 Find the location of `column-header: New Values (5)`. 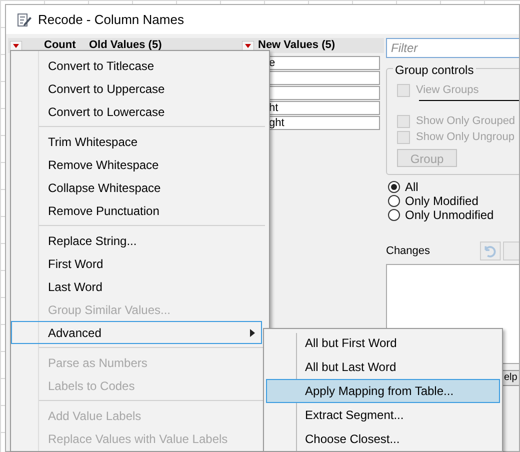

column-header: New Values (5) is located at coordinates (297, 46).